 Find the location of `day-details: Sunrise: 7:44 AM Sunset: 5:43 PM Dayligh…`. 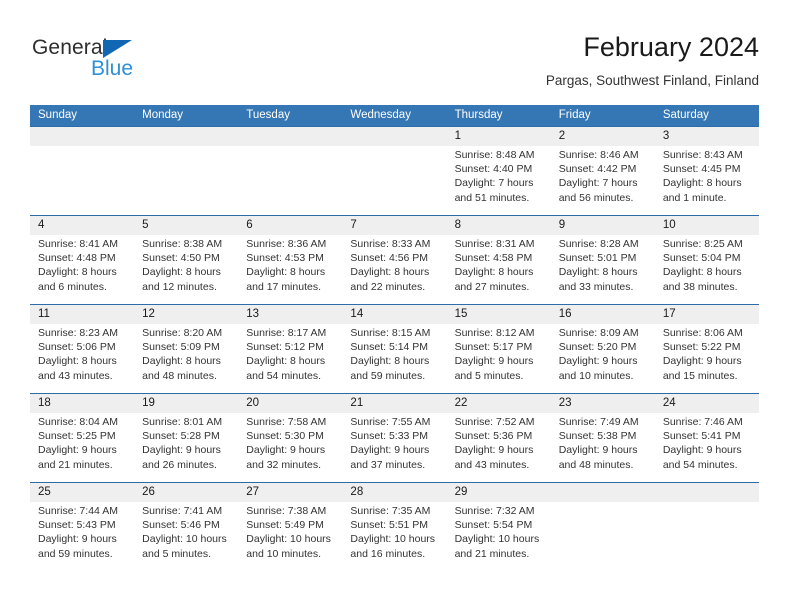

day-details: Sunrise: 7:44 AM Sunset: 5:43 PM Dayligh… is located at coordinates (82, 532).